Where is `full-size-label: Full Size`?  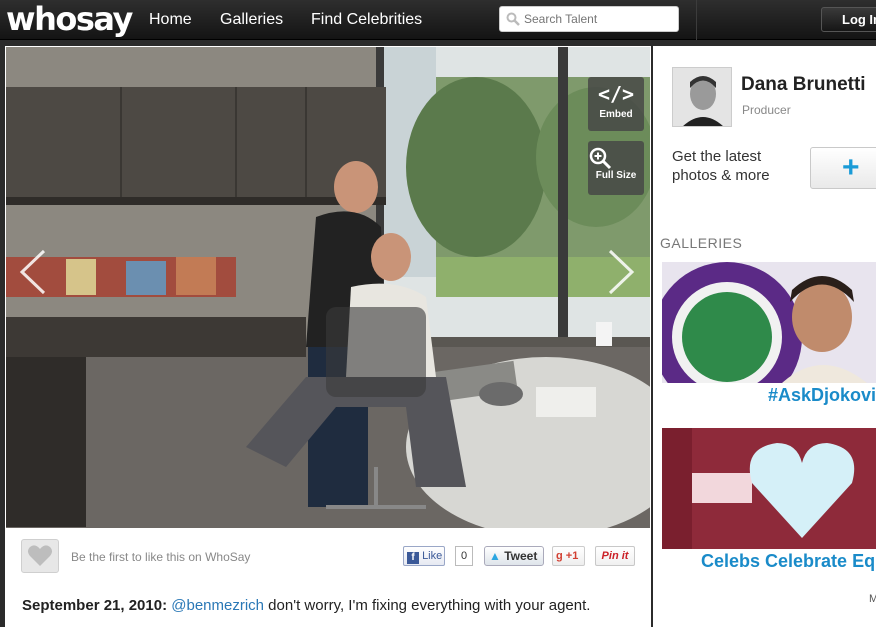
full-size-label: Full Size is located at coordinates (616, 175).